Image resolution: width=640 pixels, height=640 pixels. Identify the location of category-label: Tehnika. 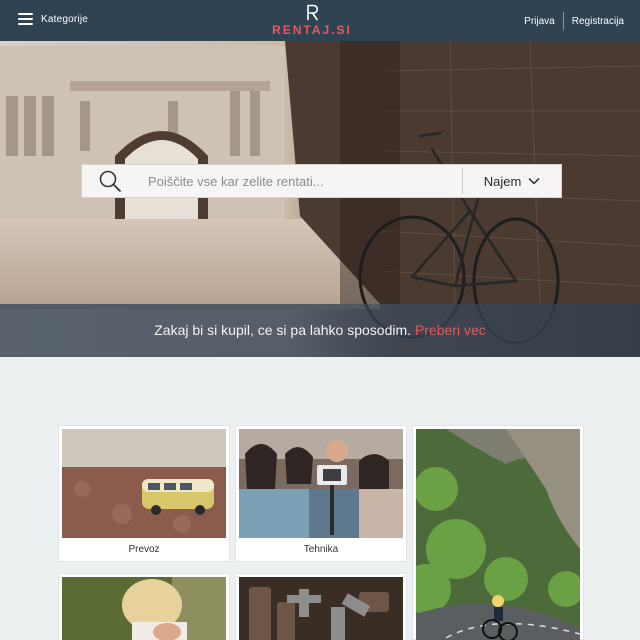
(321, 549).